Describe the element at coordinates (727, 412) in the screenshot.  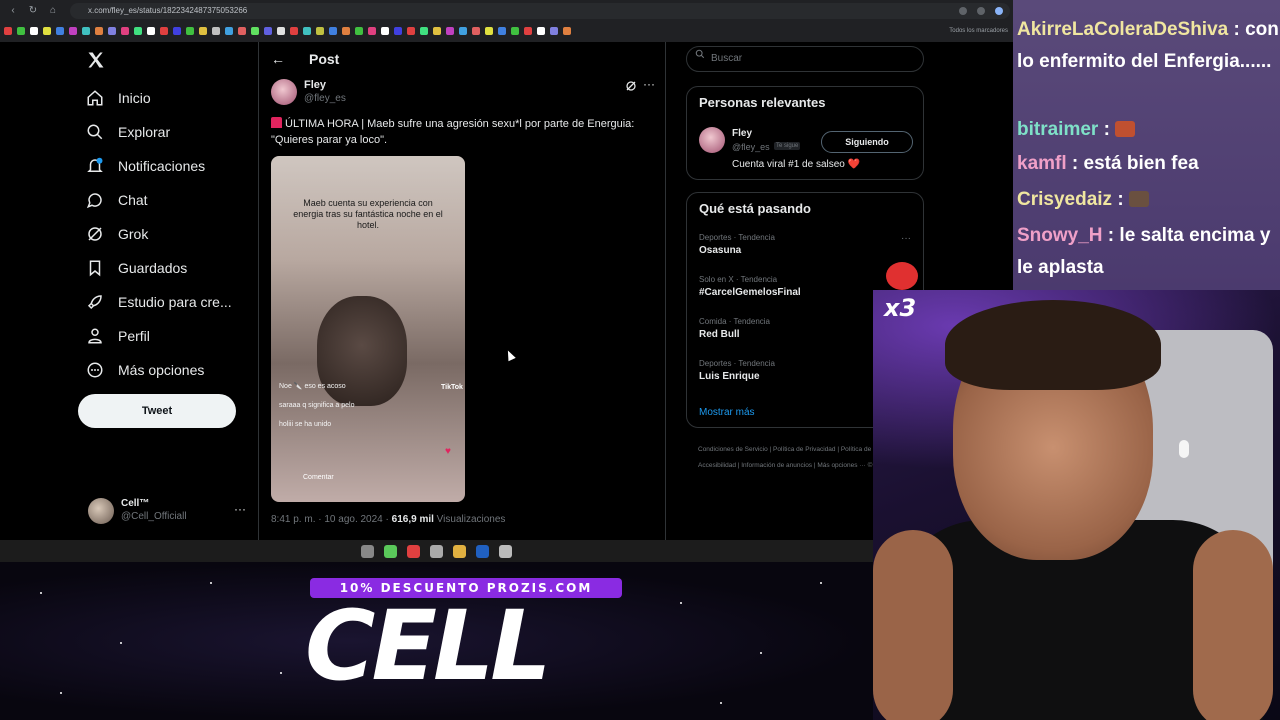
I see `show-more-link: Mostrar más` at that location.